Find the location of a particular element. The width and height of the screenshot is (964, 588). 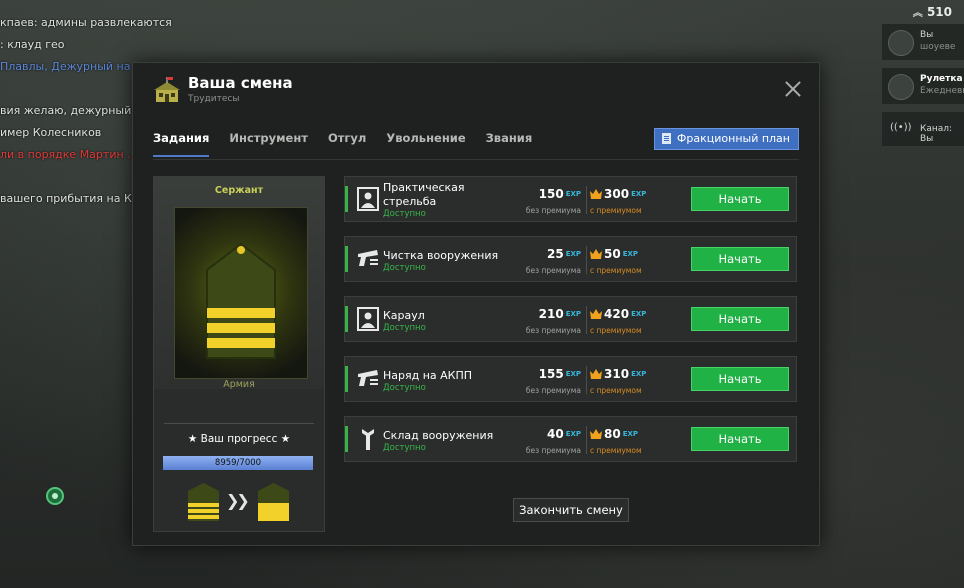

rank-badge-card is located at coordinates (241, 293).